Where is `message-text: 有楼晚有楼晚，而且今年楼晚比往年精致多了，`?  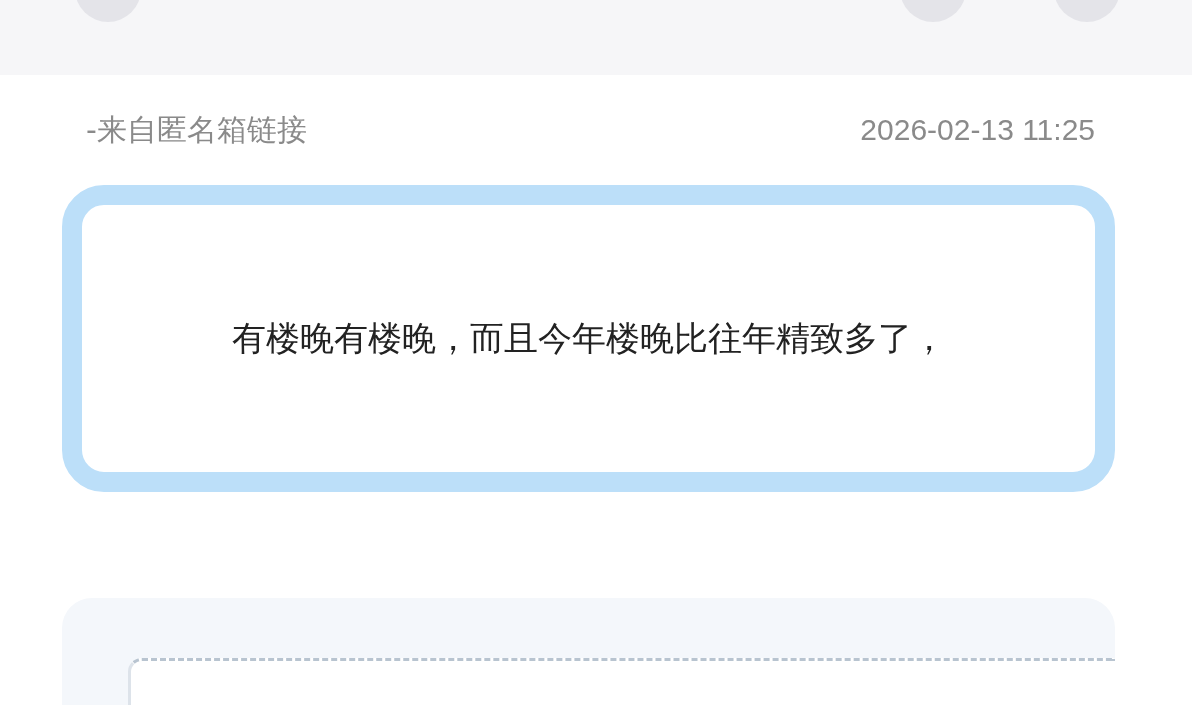 message-text: 有楼晚有楼晚，而且今年楼晚比往年精致多了， is located at coordinates (588, 338).